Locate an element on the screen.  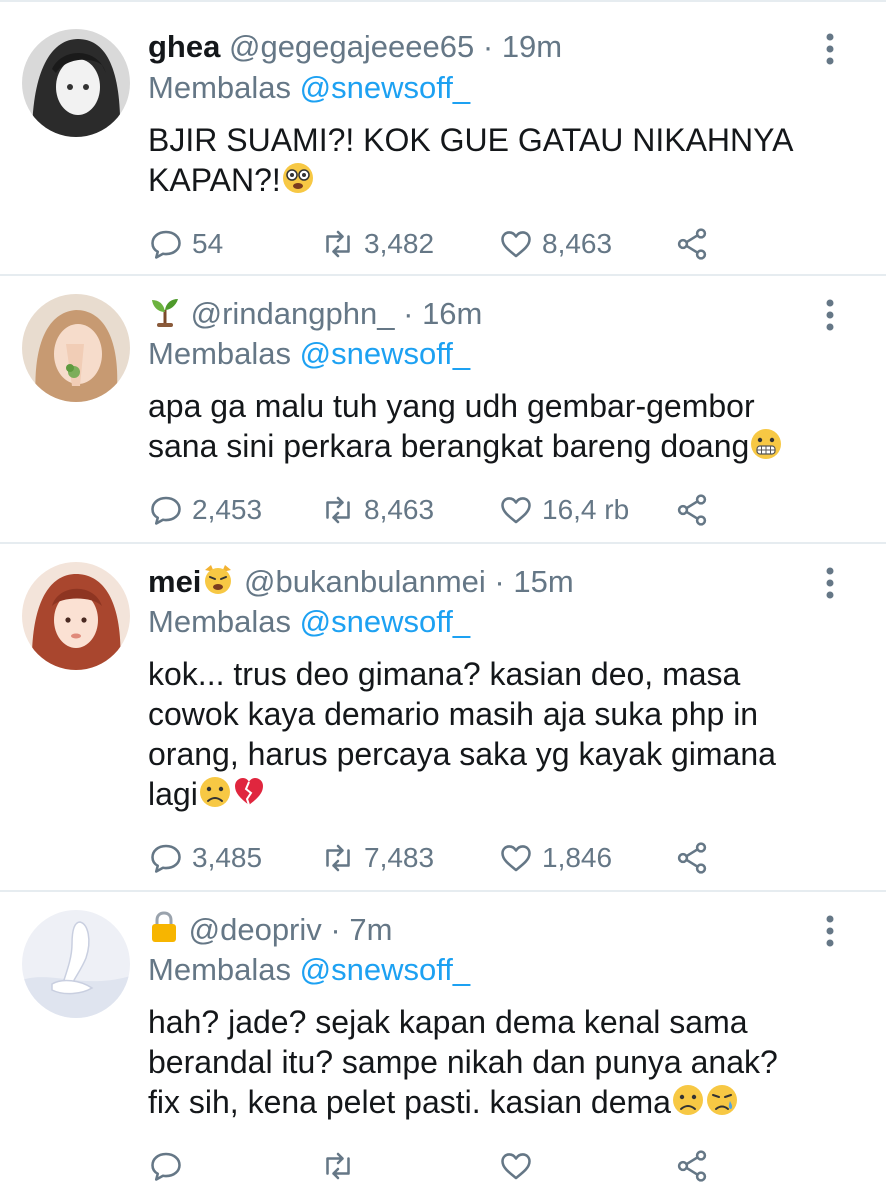
text-line: apa ga malu tuh yang udh gembar-gembor is located at coordinates (451, 406).